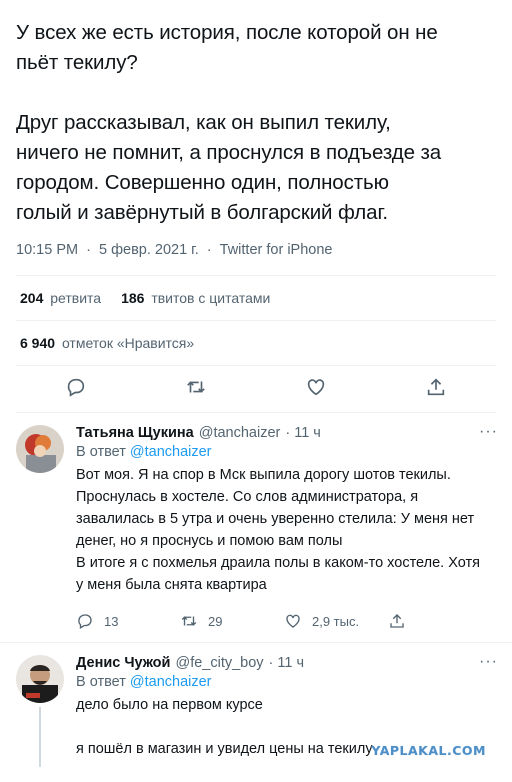  Describe the element at coordinates (203, 122) in the screenshot. I see `tweet-text-line: Друг рассказывал, как он выпил текилу,` at that location.